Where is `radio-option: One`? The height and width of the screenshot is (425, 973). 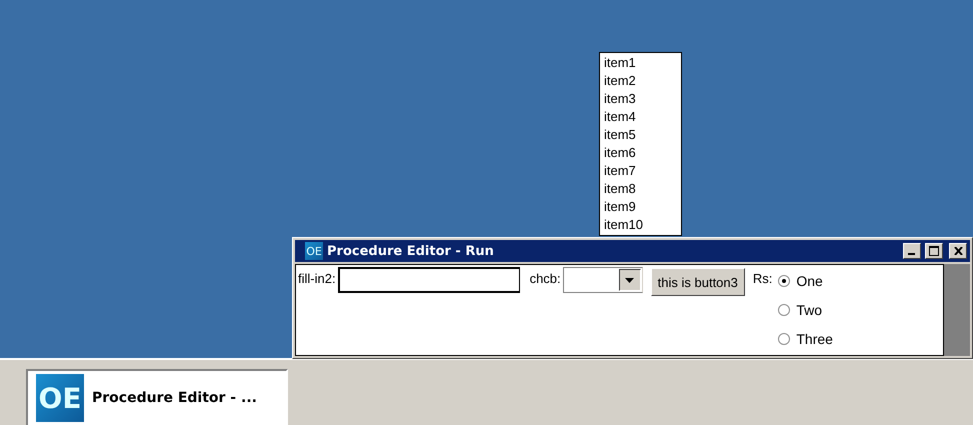 radio-option: One is located at coordinates (805, 280).